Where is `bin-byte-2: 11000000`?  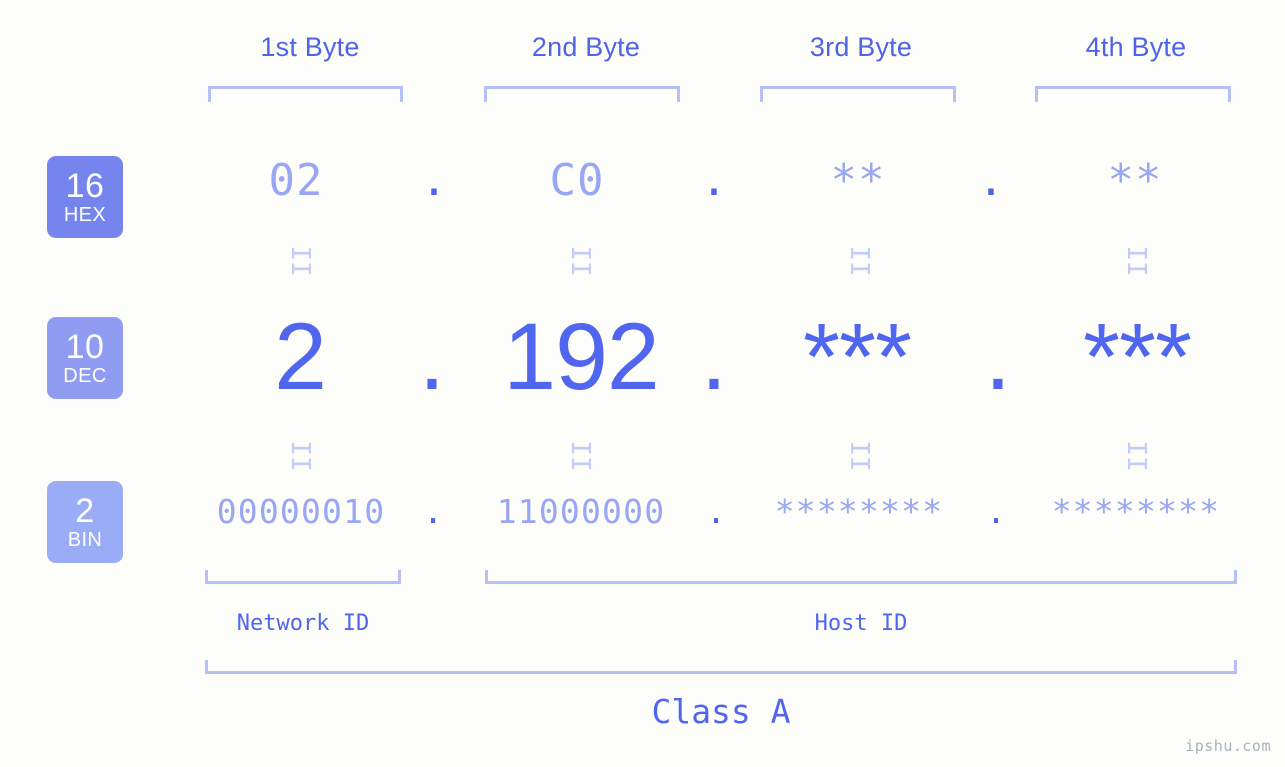
bin-byte-2: 11000000 is located at coordinates (581, 511).